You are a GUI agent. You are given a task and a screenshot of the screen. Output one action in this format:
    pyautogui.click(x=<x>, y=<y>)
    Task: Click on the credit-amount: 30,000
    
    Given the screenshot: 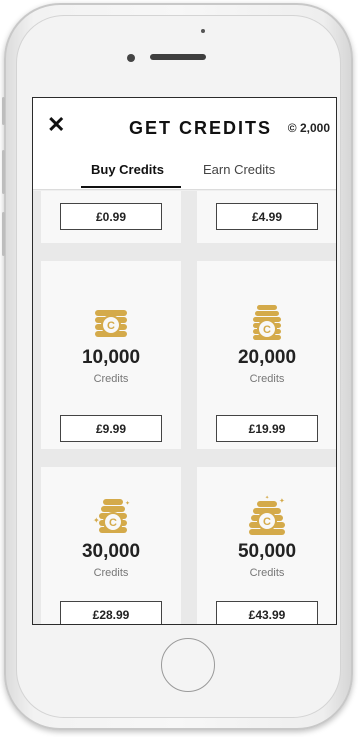 What is the action you would take?
    pyautogui.click(x=111, y=551)
    